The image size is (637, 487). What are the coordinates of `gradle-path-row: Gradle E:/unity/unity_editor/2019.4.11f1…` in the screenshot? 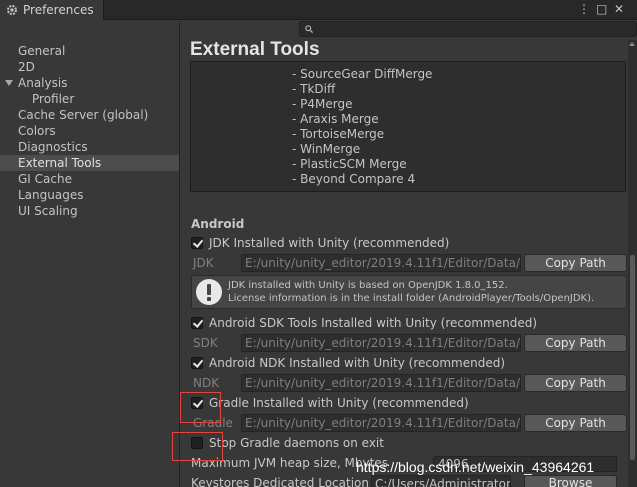 It's located at (409, 423).